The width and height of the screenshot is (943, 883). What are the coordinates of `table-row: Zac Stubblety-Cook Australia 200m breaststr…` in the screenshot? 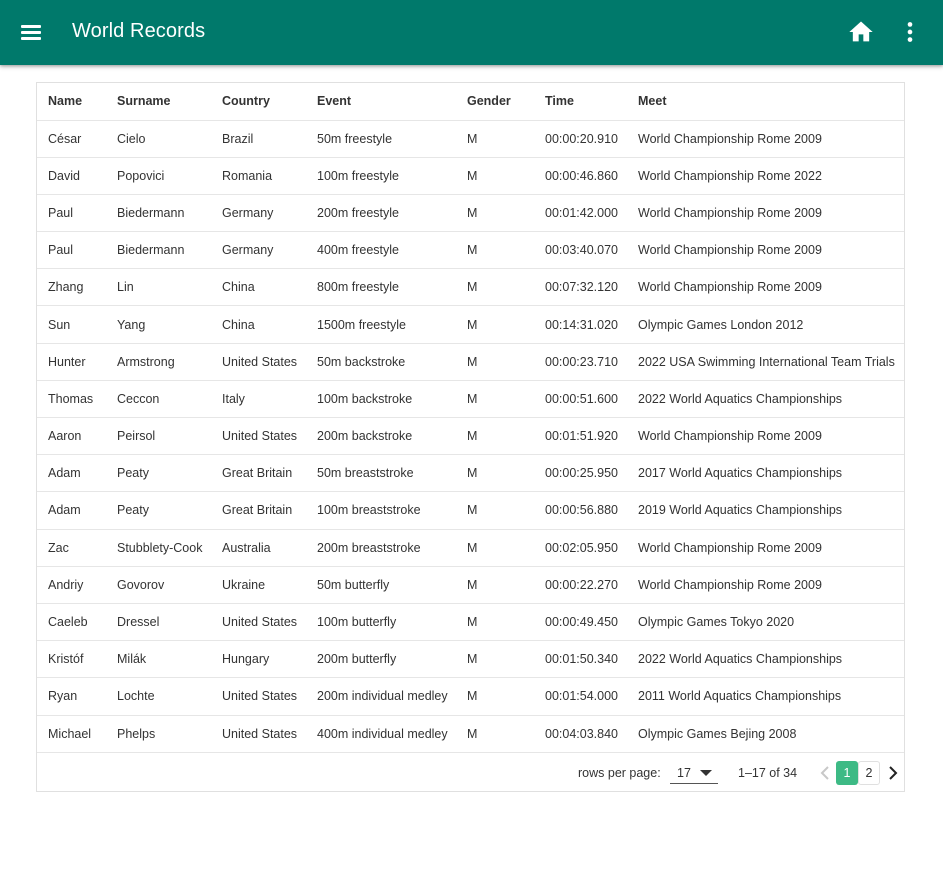 It's located at (470, 548).